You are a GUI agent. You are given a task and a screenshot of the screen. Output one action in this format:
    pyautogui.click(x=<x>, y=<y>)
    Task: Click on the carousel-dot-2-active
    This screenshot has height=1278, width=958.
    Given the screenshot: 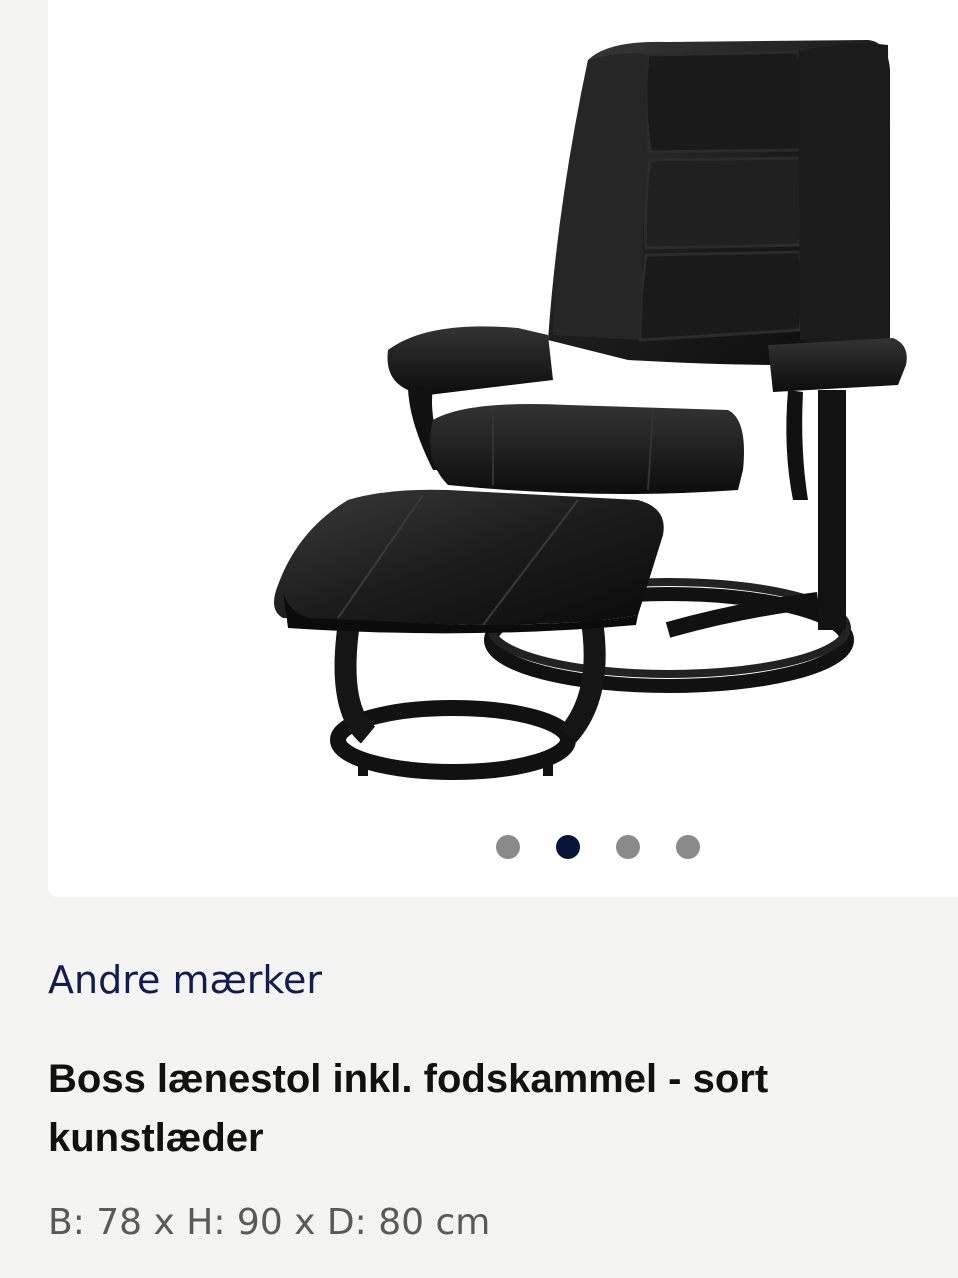 What is the action you would take?
    pyautogui.click(x=568, y=847)
    